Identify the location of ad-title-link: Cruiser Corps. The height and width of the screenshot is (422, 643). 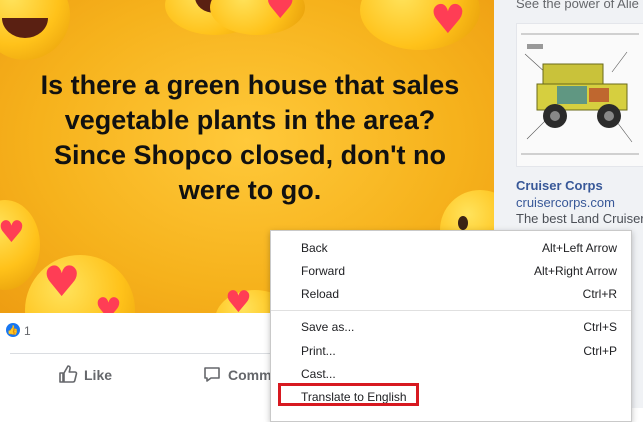
(559, 185).